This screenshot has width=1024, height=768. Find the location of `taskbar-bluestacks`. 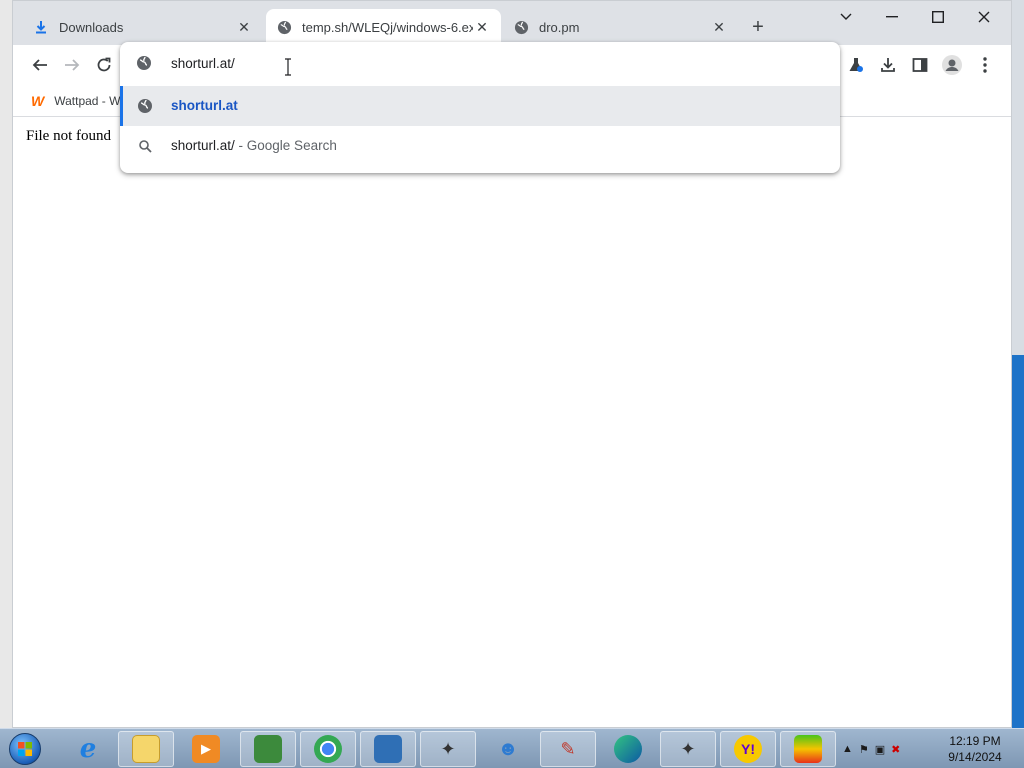

taskbar-bluestacks is located at coordinates (808, 749).